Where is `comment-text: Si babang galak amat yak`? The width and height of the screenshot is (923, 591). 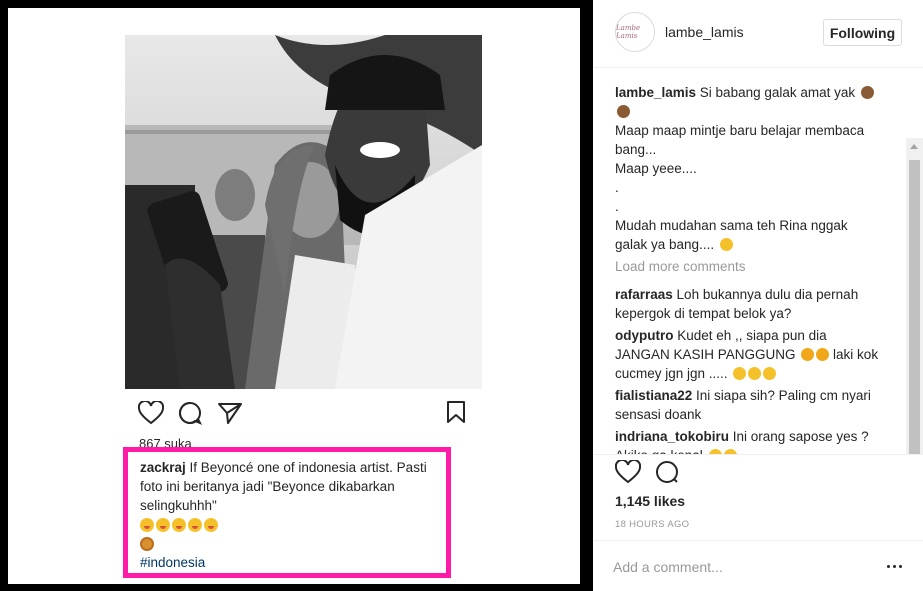 comment-text: Si babang galak amat yak is located at coordinates (776, 92).